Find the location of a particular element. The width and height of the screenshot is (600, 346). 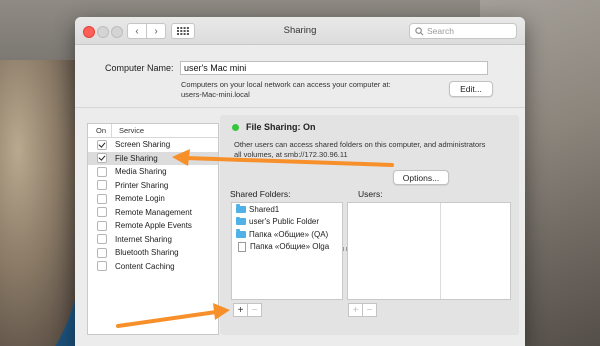

computer-name-input is located at coordinates (334, 68).